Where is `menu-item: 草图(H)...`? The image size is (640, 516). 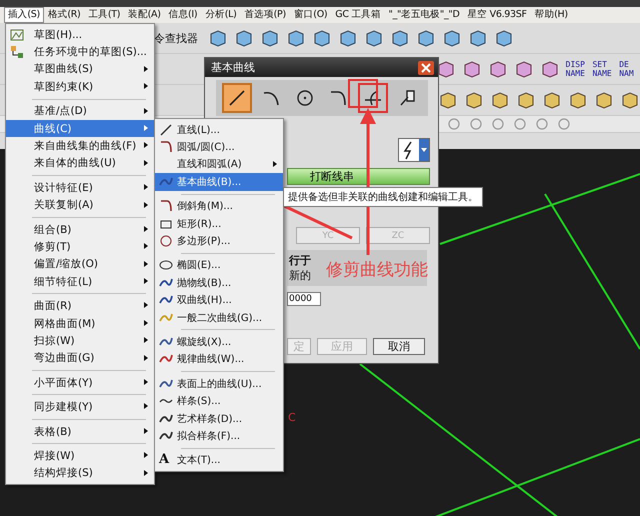 menu-item: 草图(H)... is located at coordinates (80, 35).